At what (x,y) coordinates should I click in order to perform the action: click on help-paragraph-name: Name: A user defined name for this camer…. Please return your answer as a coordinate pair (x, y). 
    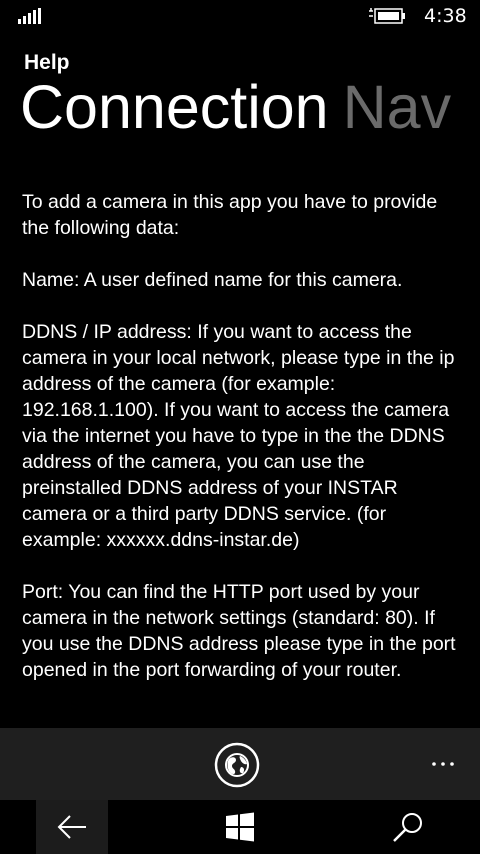
    Looking at the image, I should click on (212, 280).